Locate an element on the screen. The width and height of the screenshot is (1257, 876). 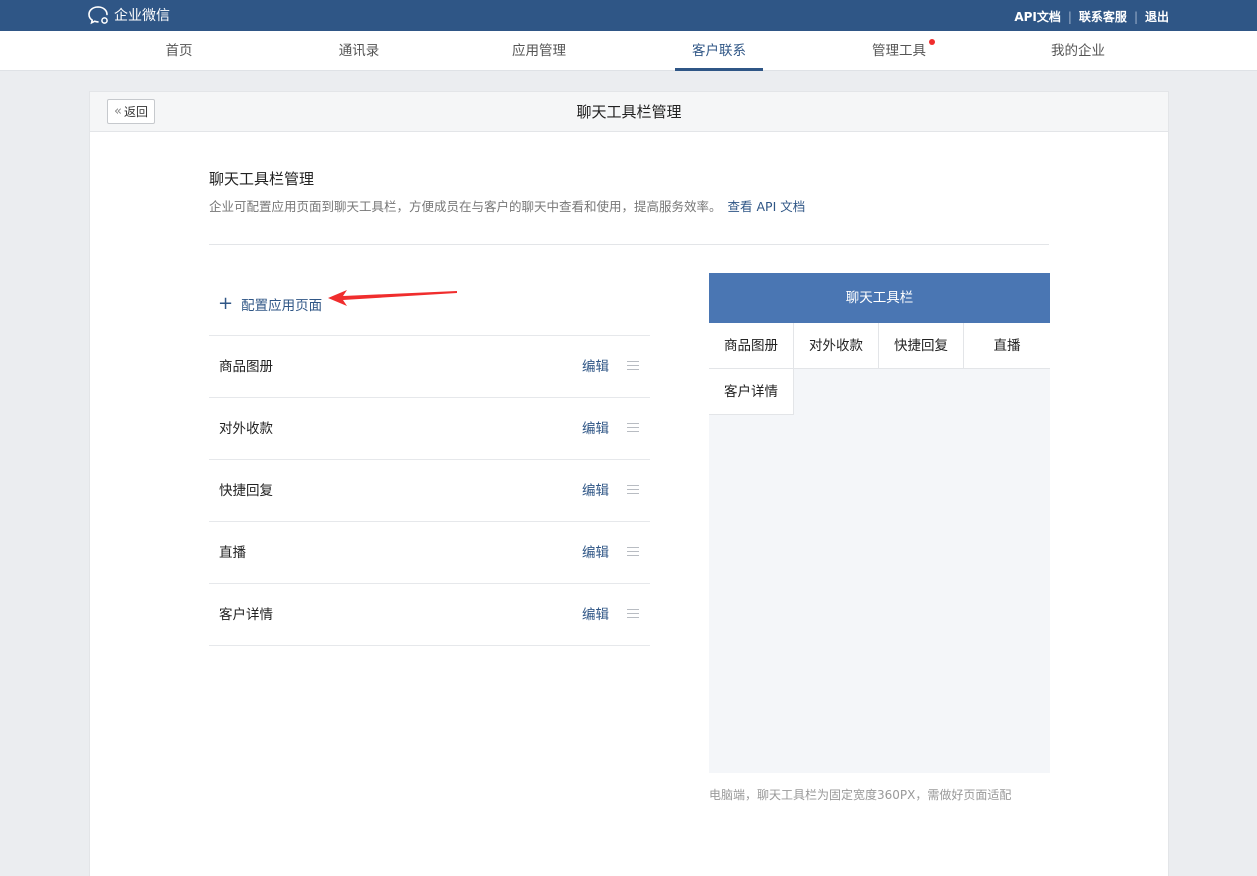
preview-tabs: 商品图册 对外收款 快捷回复 直播 客户详情 is located at coordinates (879, 369).